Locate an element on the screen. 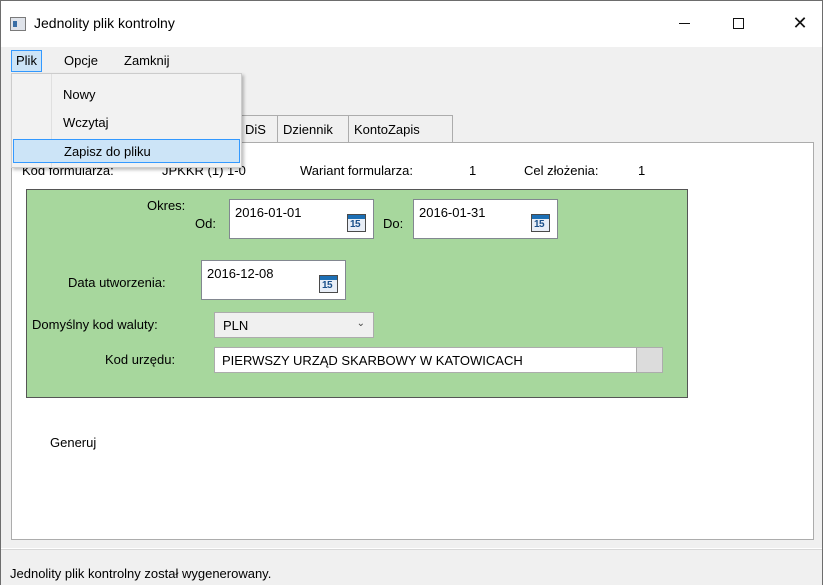 The width and height of the screenshot is (823, 585). urzad-combo: PIERWSZY URZĄD SKARBOWY W KATOWICACH is located at coordinates (438, 360).